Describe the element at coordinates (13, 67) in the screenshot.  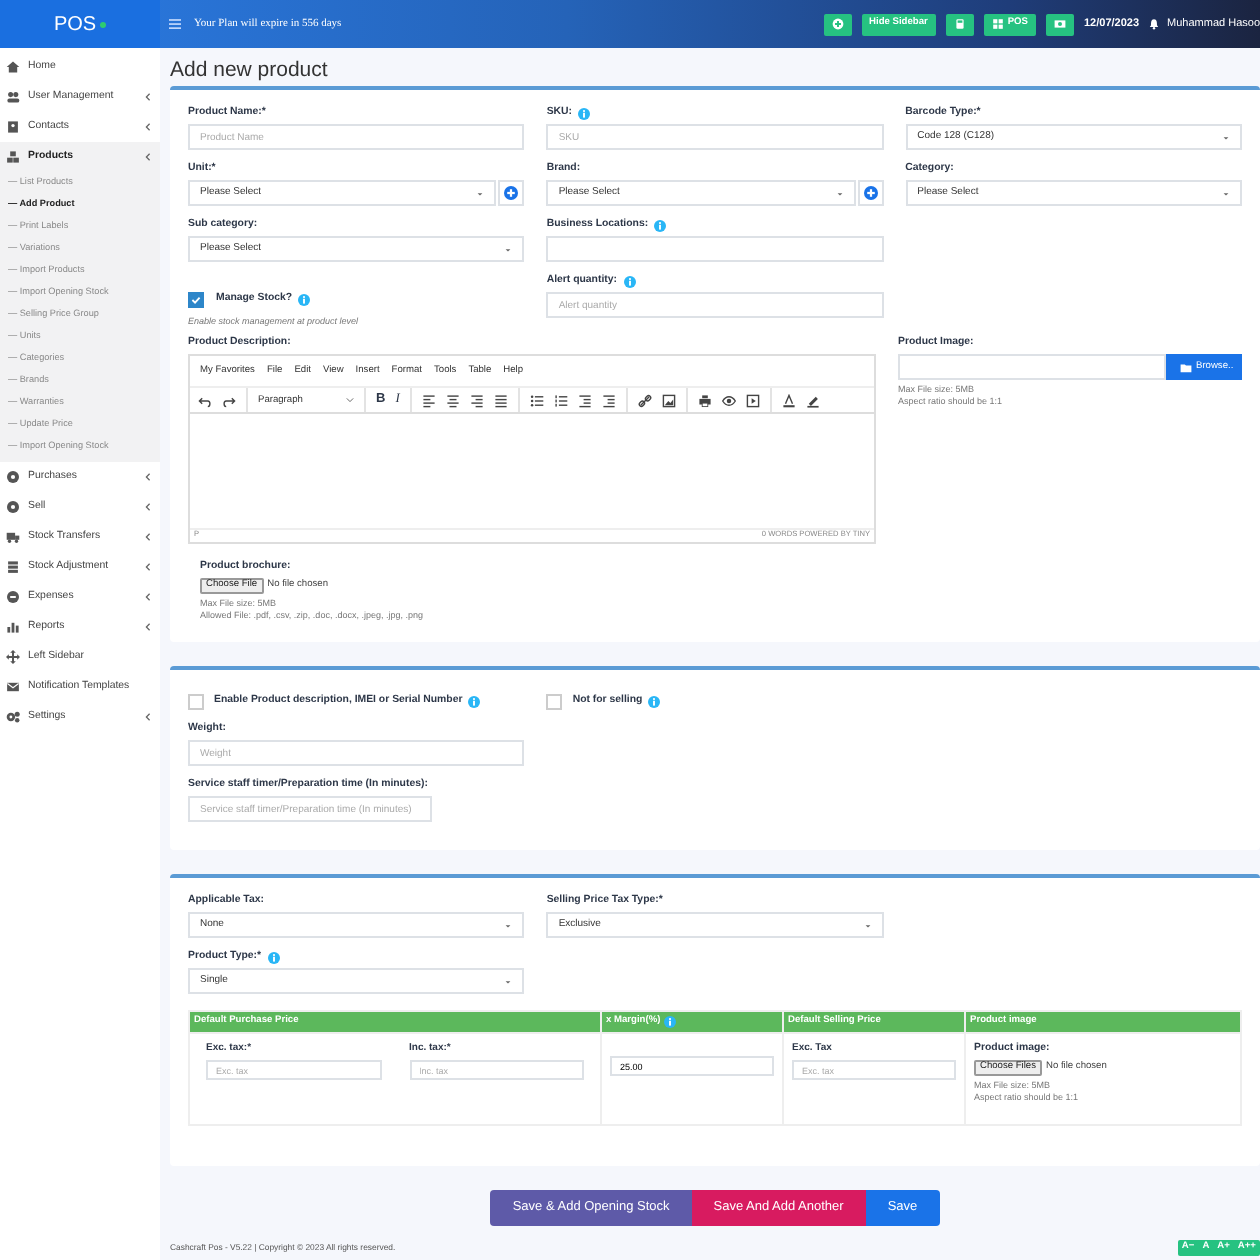
I see `house-icon` at that location.